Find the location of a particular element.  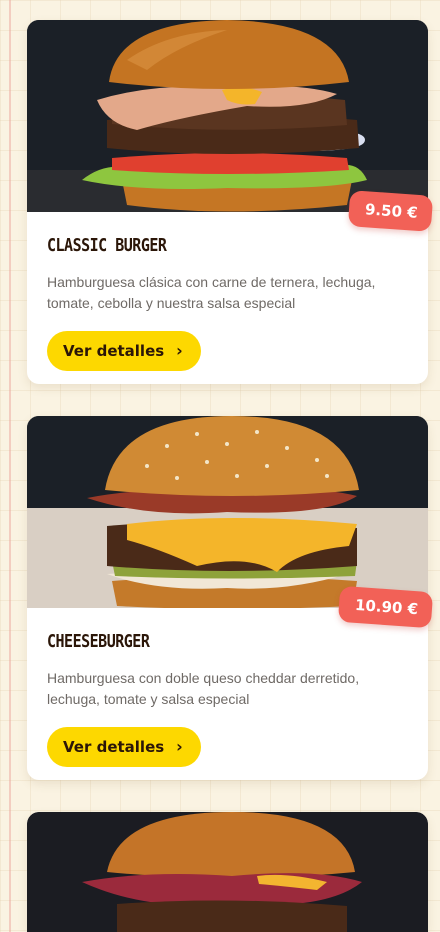

product-title: CHEESEBURGER is located at coordinates (98, 641).